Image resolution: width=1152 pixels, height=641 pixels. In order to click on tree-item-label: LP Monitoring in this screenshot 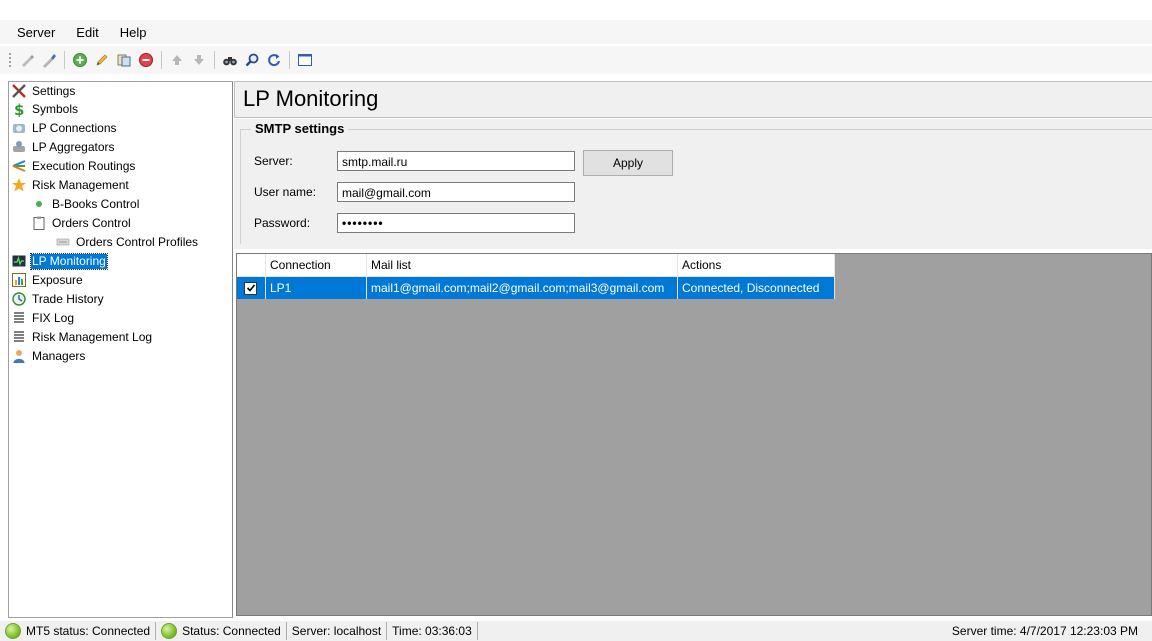, I will do `click(69, 261)`.